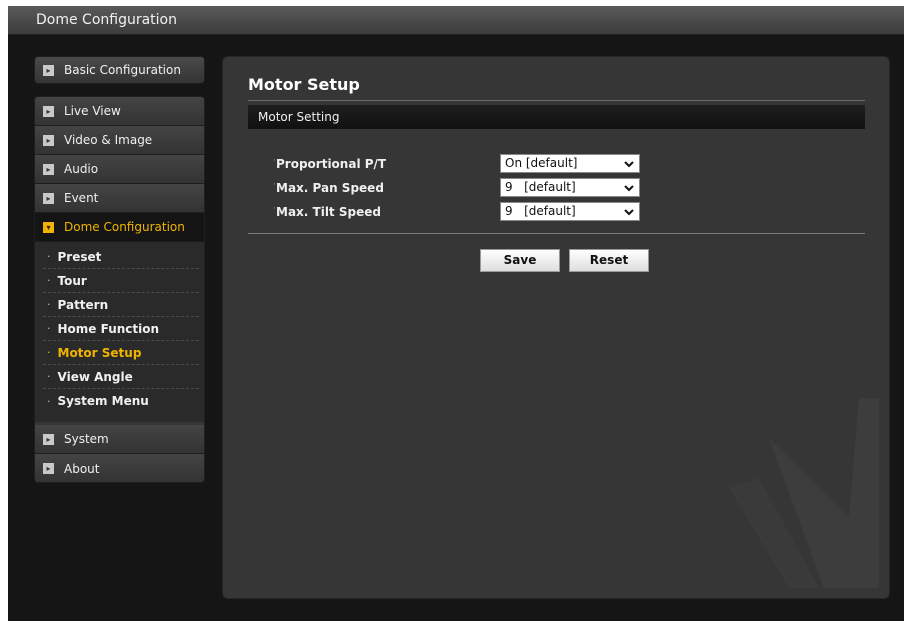  Describe the element at coordinates (81, 169) in the screenshot. I see `sidebar-item-label: Audio` at that location.